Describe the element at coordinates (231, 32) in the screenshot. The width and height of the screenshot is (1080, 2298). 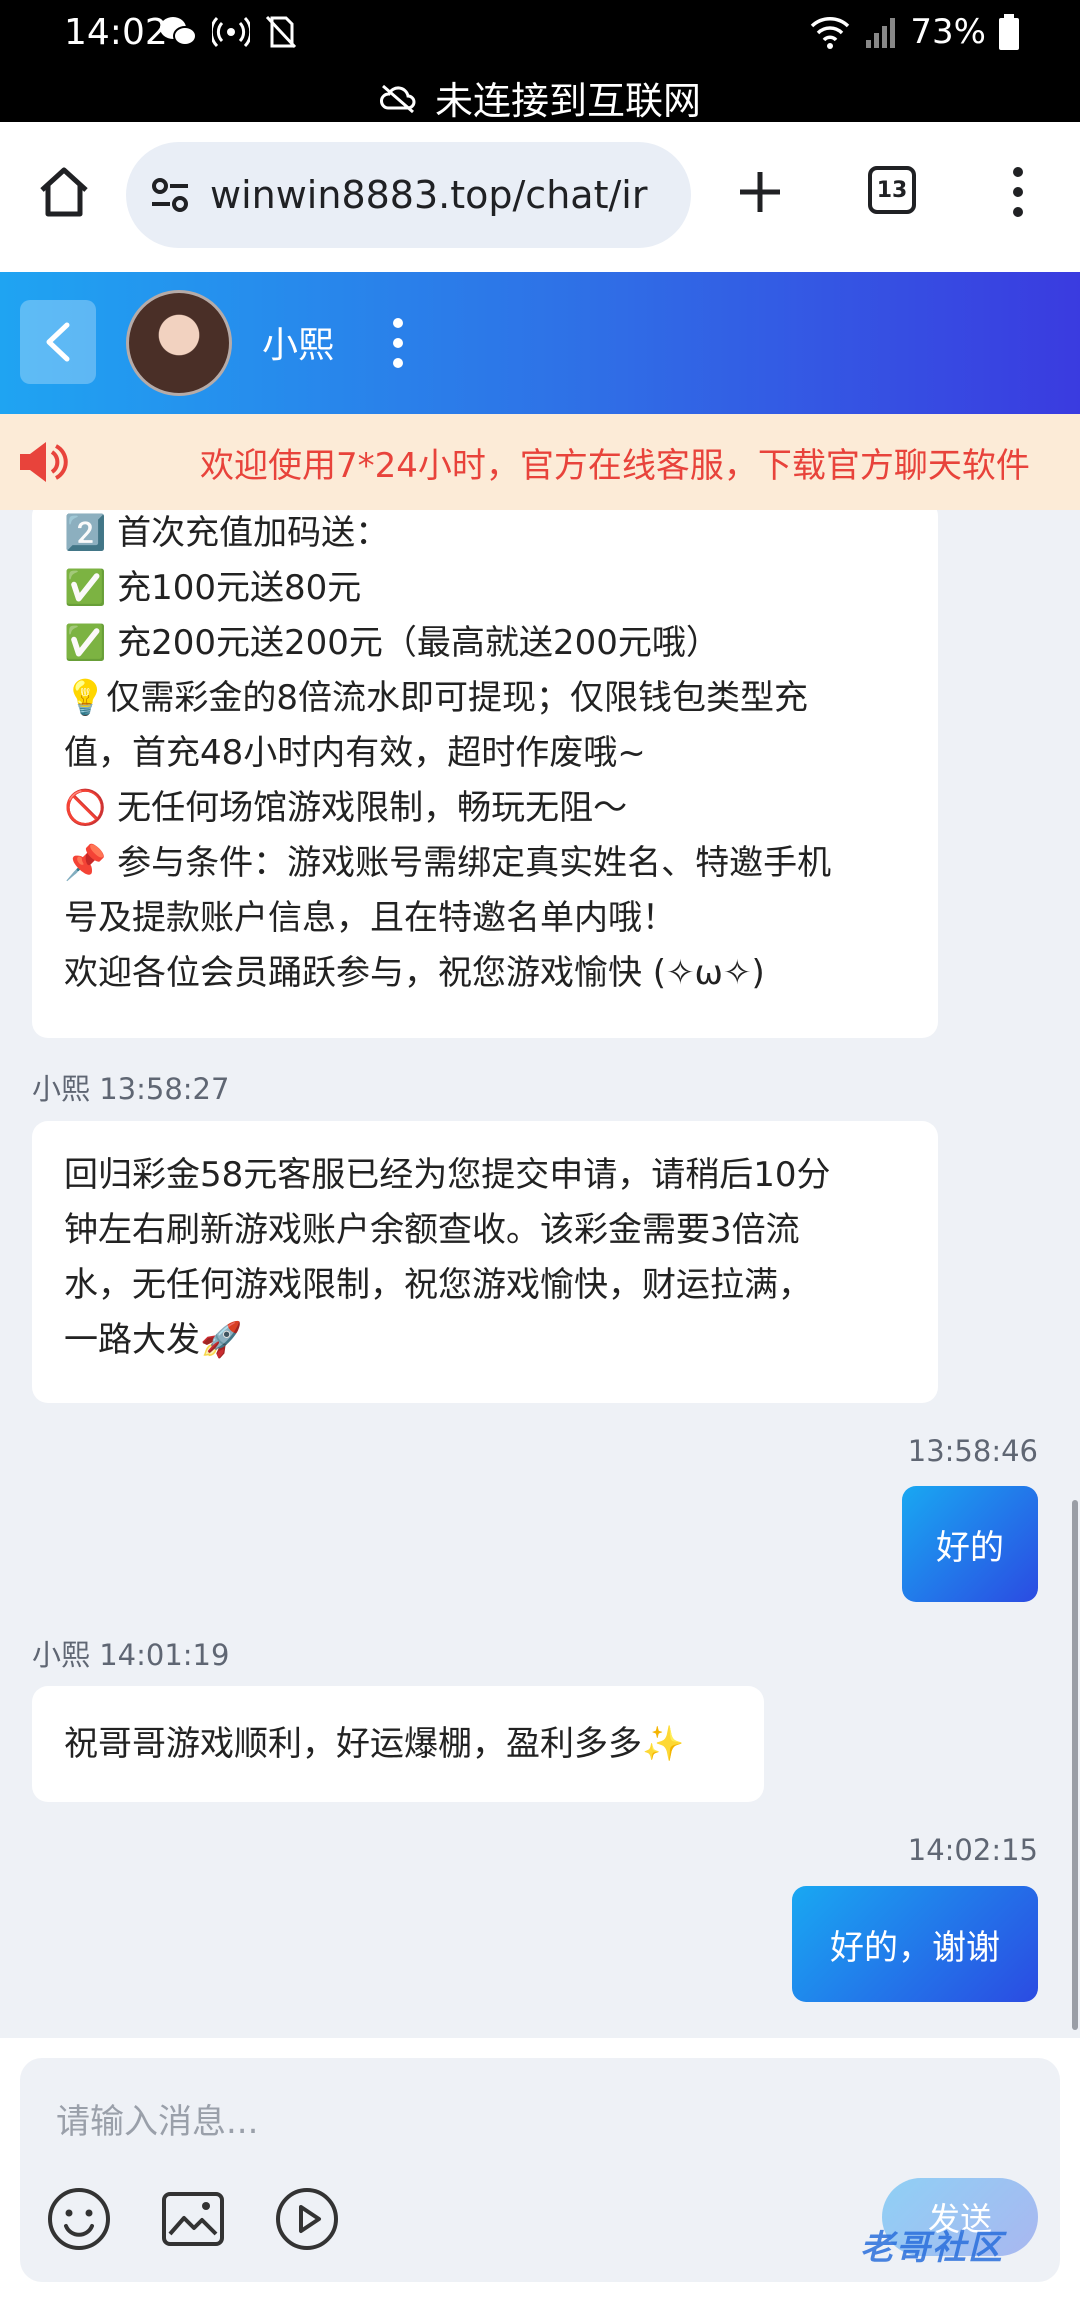
I see `hotspot-icon` at that location.